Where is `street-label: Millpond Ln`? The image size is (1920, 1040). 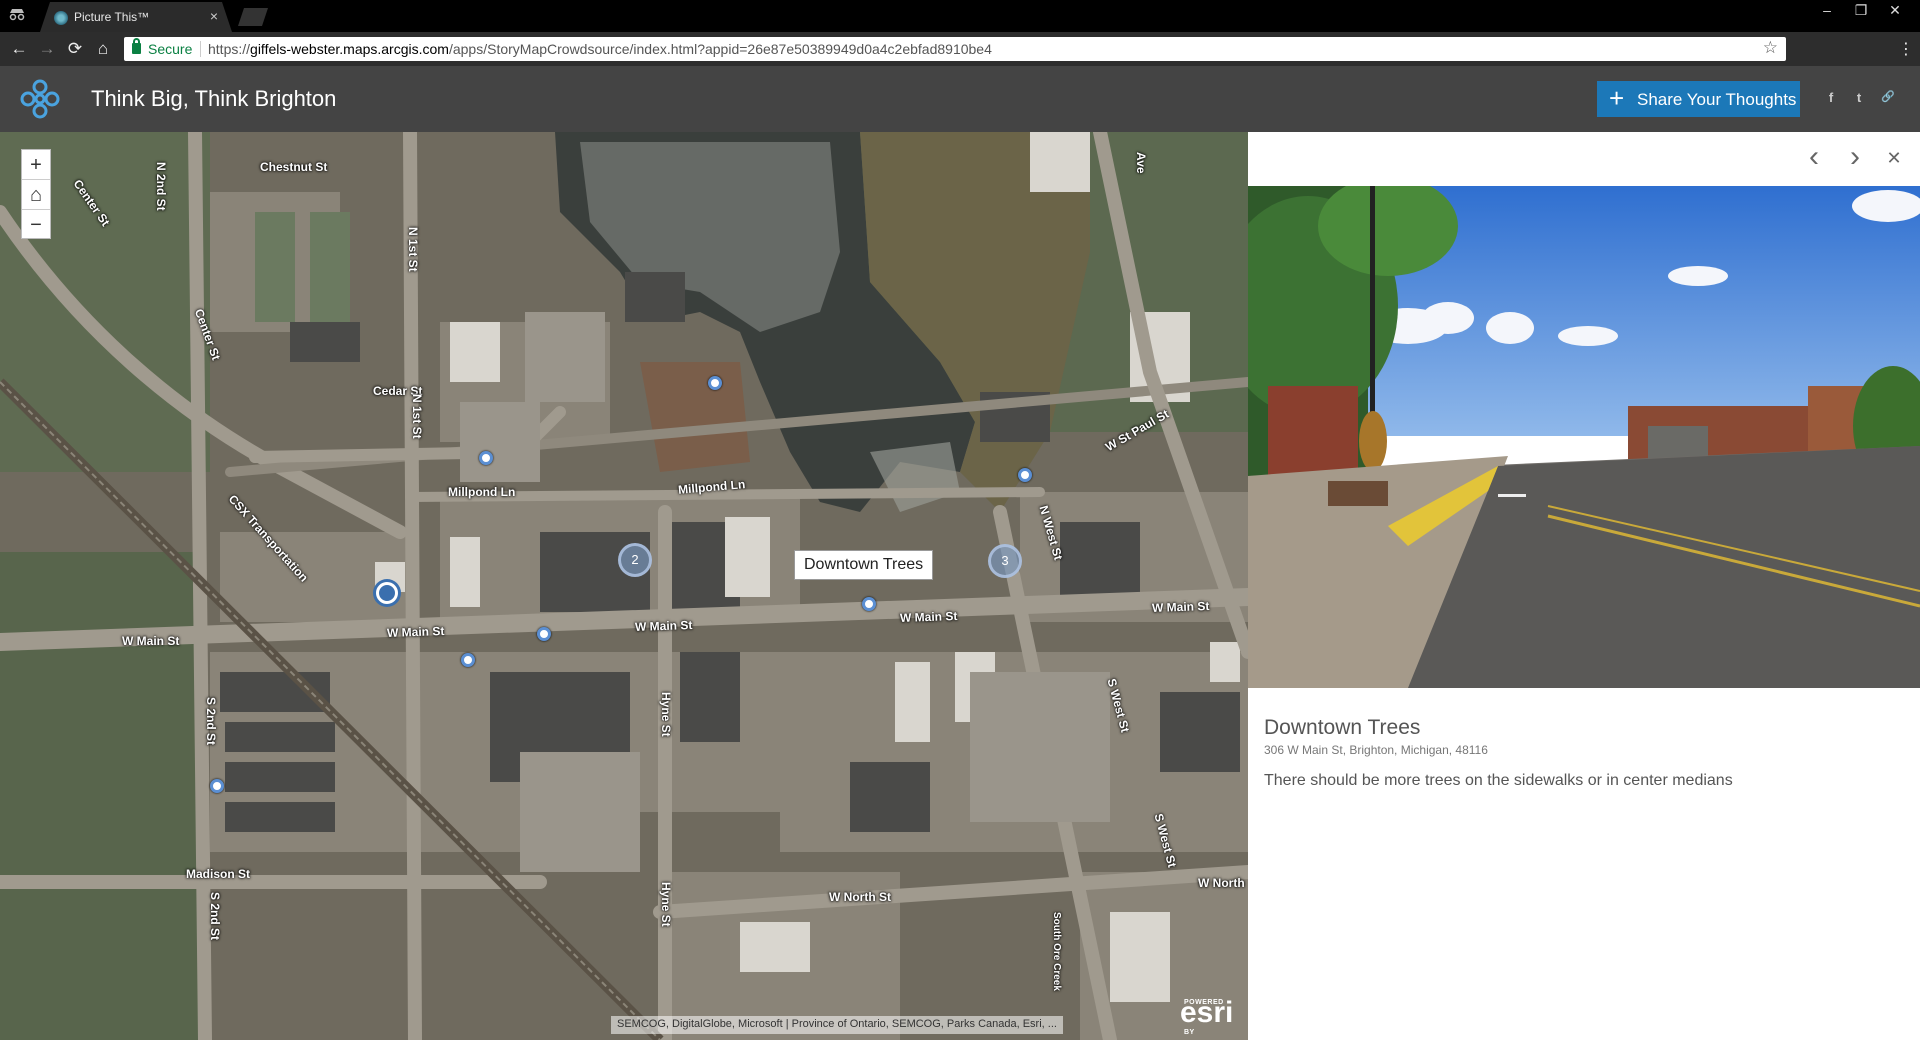 street-label: Millpond Ln is located at coordinates (482, 492).